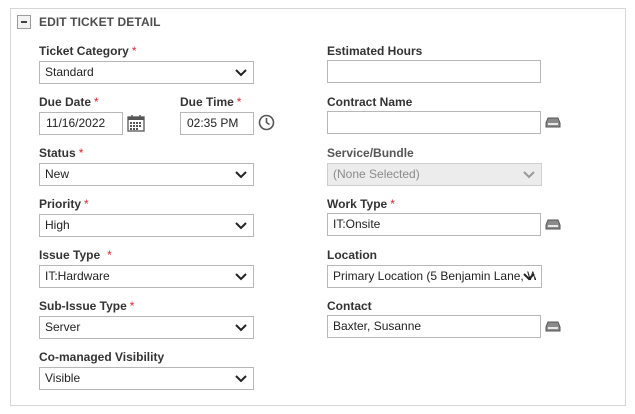 The height and width of the screenshot is (414, 635). What do you see at coordinates (69, 72) in the screenshot?
I see `ticket-category-value: Standard` at bounding box center [69, 72].